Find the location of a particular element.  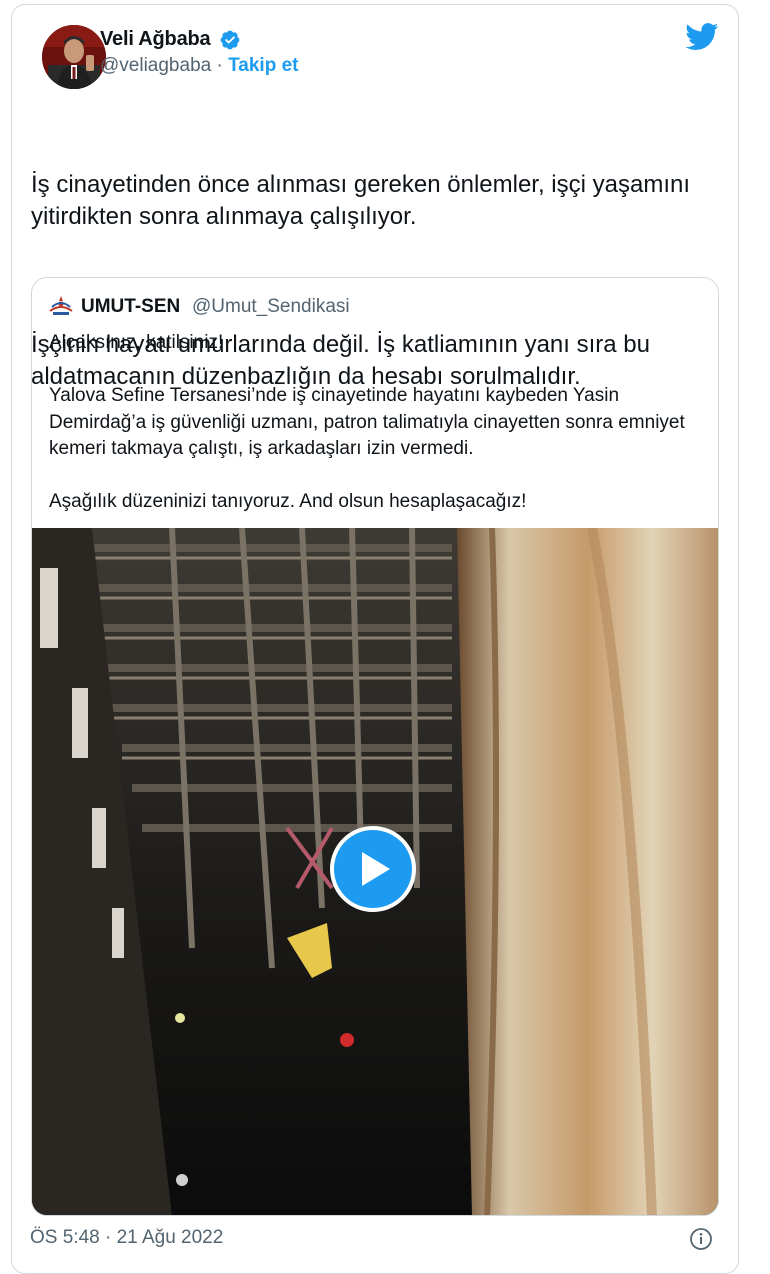

tweet-timestamp: ÖS 5:48 · 21 Ağu 2022 is located at coordinates (126, 1238).